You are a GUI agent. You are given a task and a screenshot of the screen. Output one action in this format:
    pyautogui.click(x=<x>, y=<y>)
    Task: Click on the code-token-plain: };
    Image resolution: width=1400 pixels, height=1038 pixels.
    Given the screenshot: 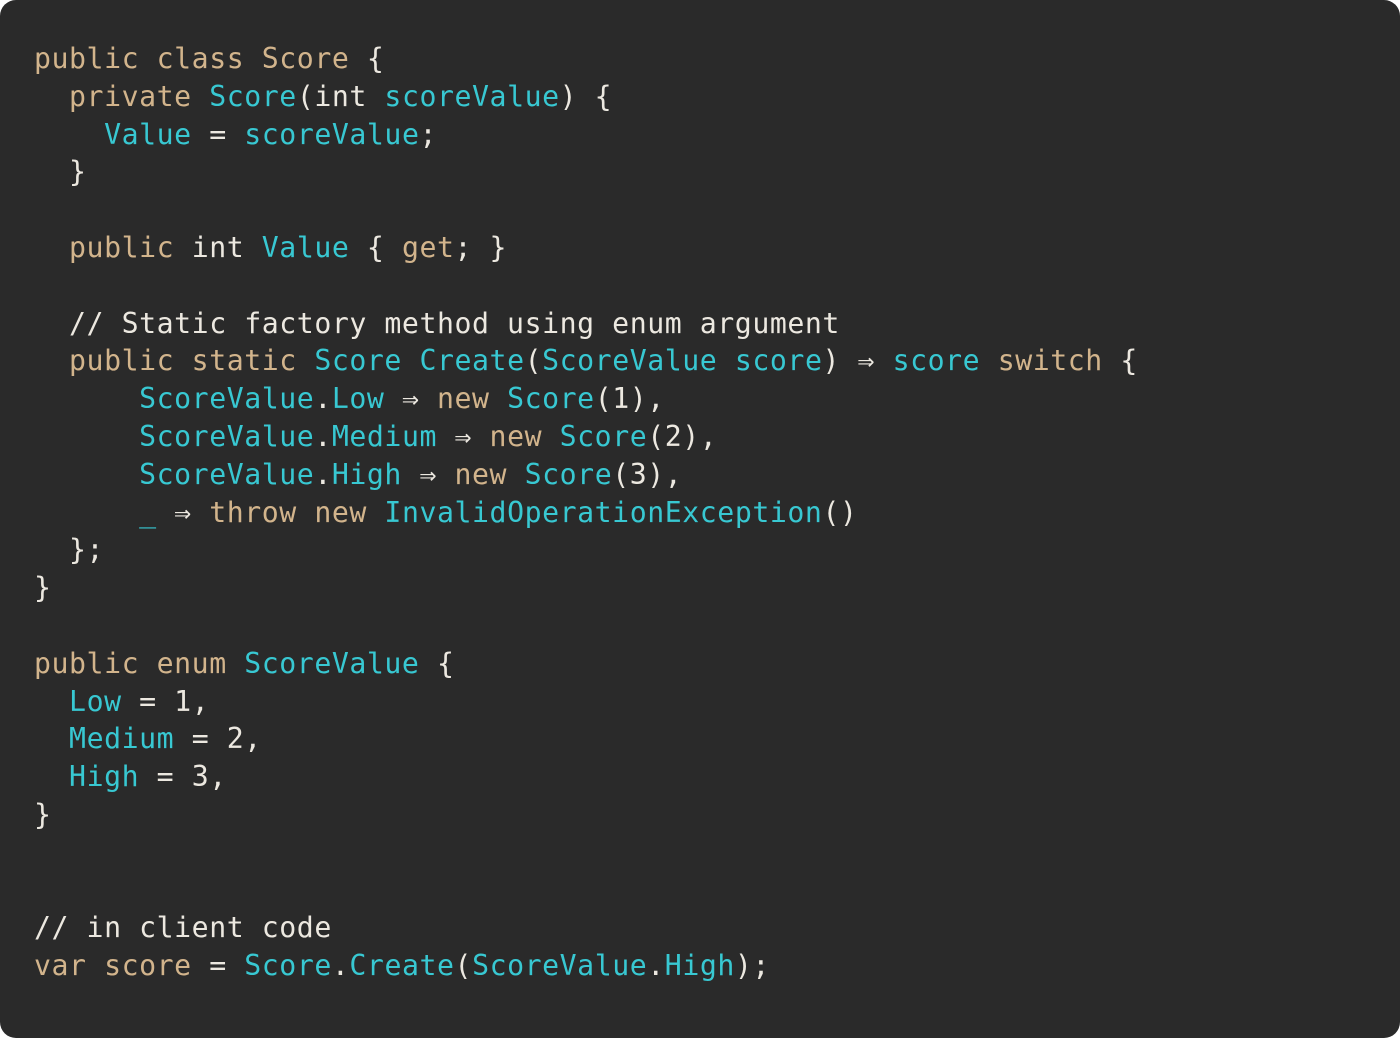 What is the action you would take?
    pyautogui.click(x=69, y=550)
    